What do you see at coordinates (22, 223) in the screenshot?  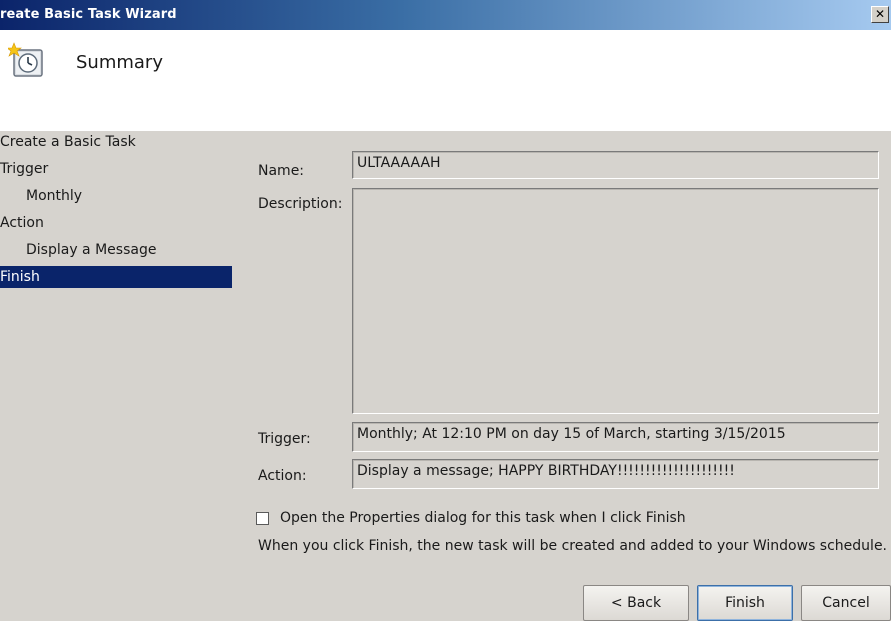 I see `step-label: Action` at bounding box center [22, 223].